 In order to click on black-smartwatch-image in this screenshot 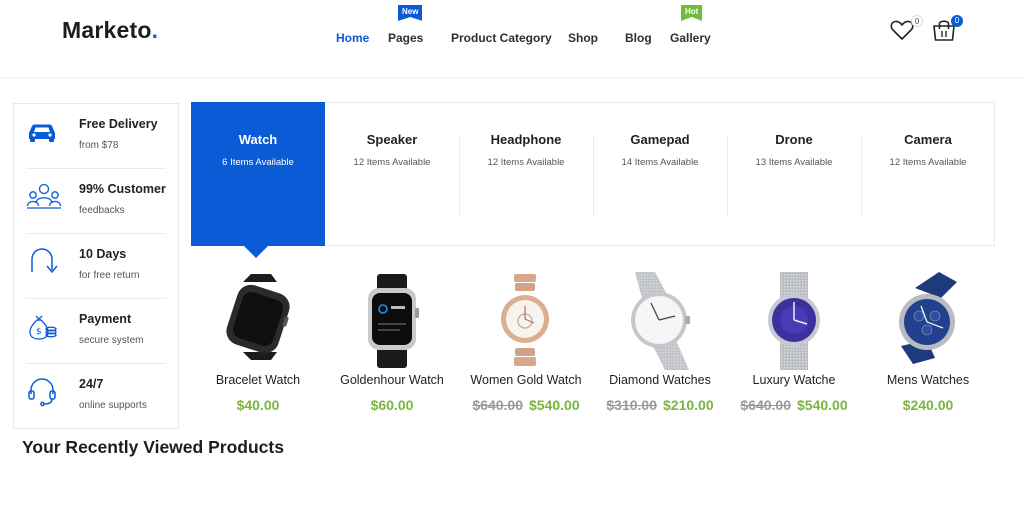, I will do `click(258, 321)`.